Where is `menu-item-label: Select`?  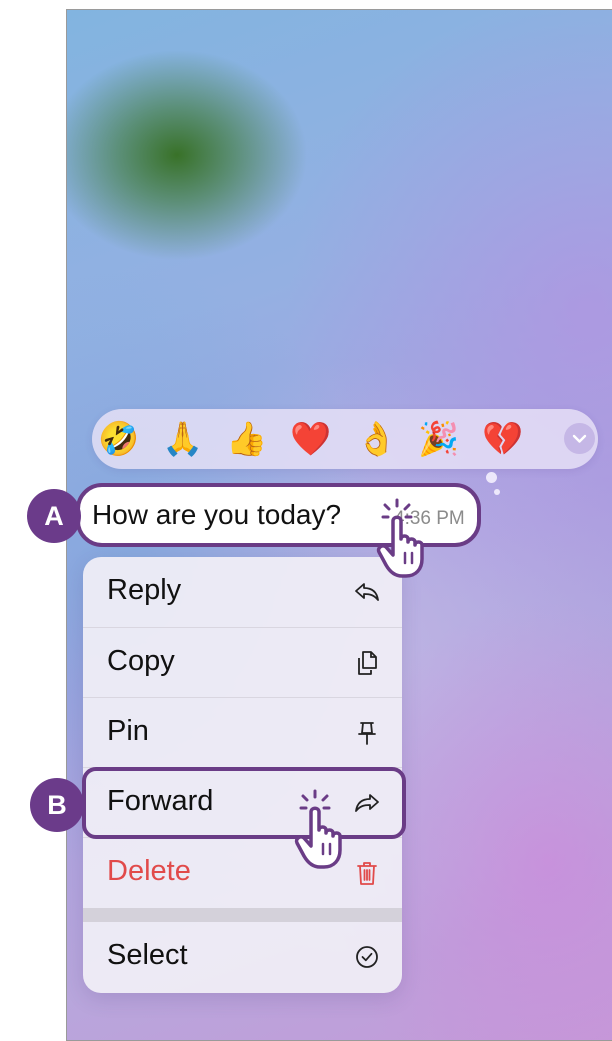 menu-item-label: Select is located at coordinates (147, 955).